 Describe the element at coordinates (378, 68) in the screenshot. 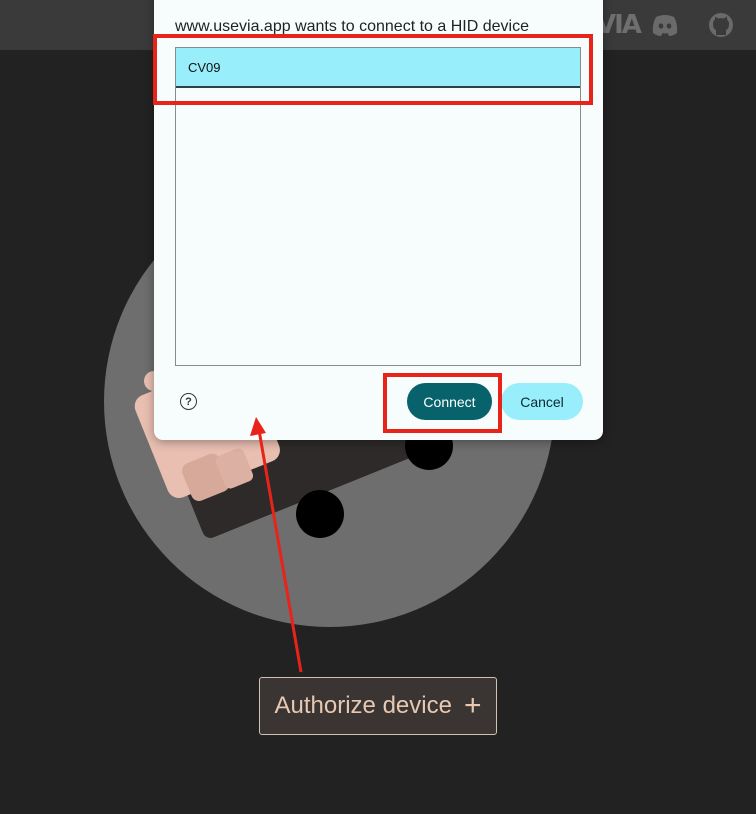

I see `device-item-cv09: CV09` at that location.